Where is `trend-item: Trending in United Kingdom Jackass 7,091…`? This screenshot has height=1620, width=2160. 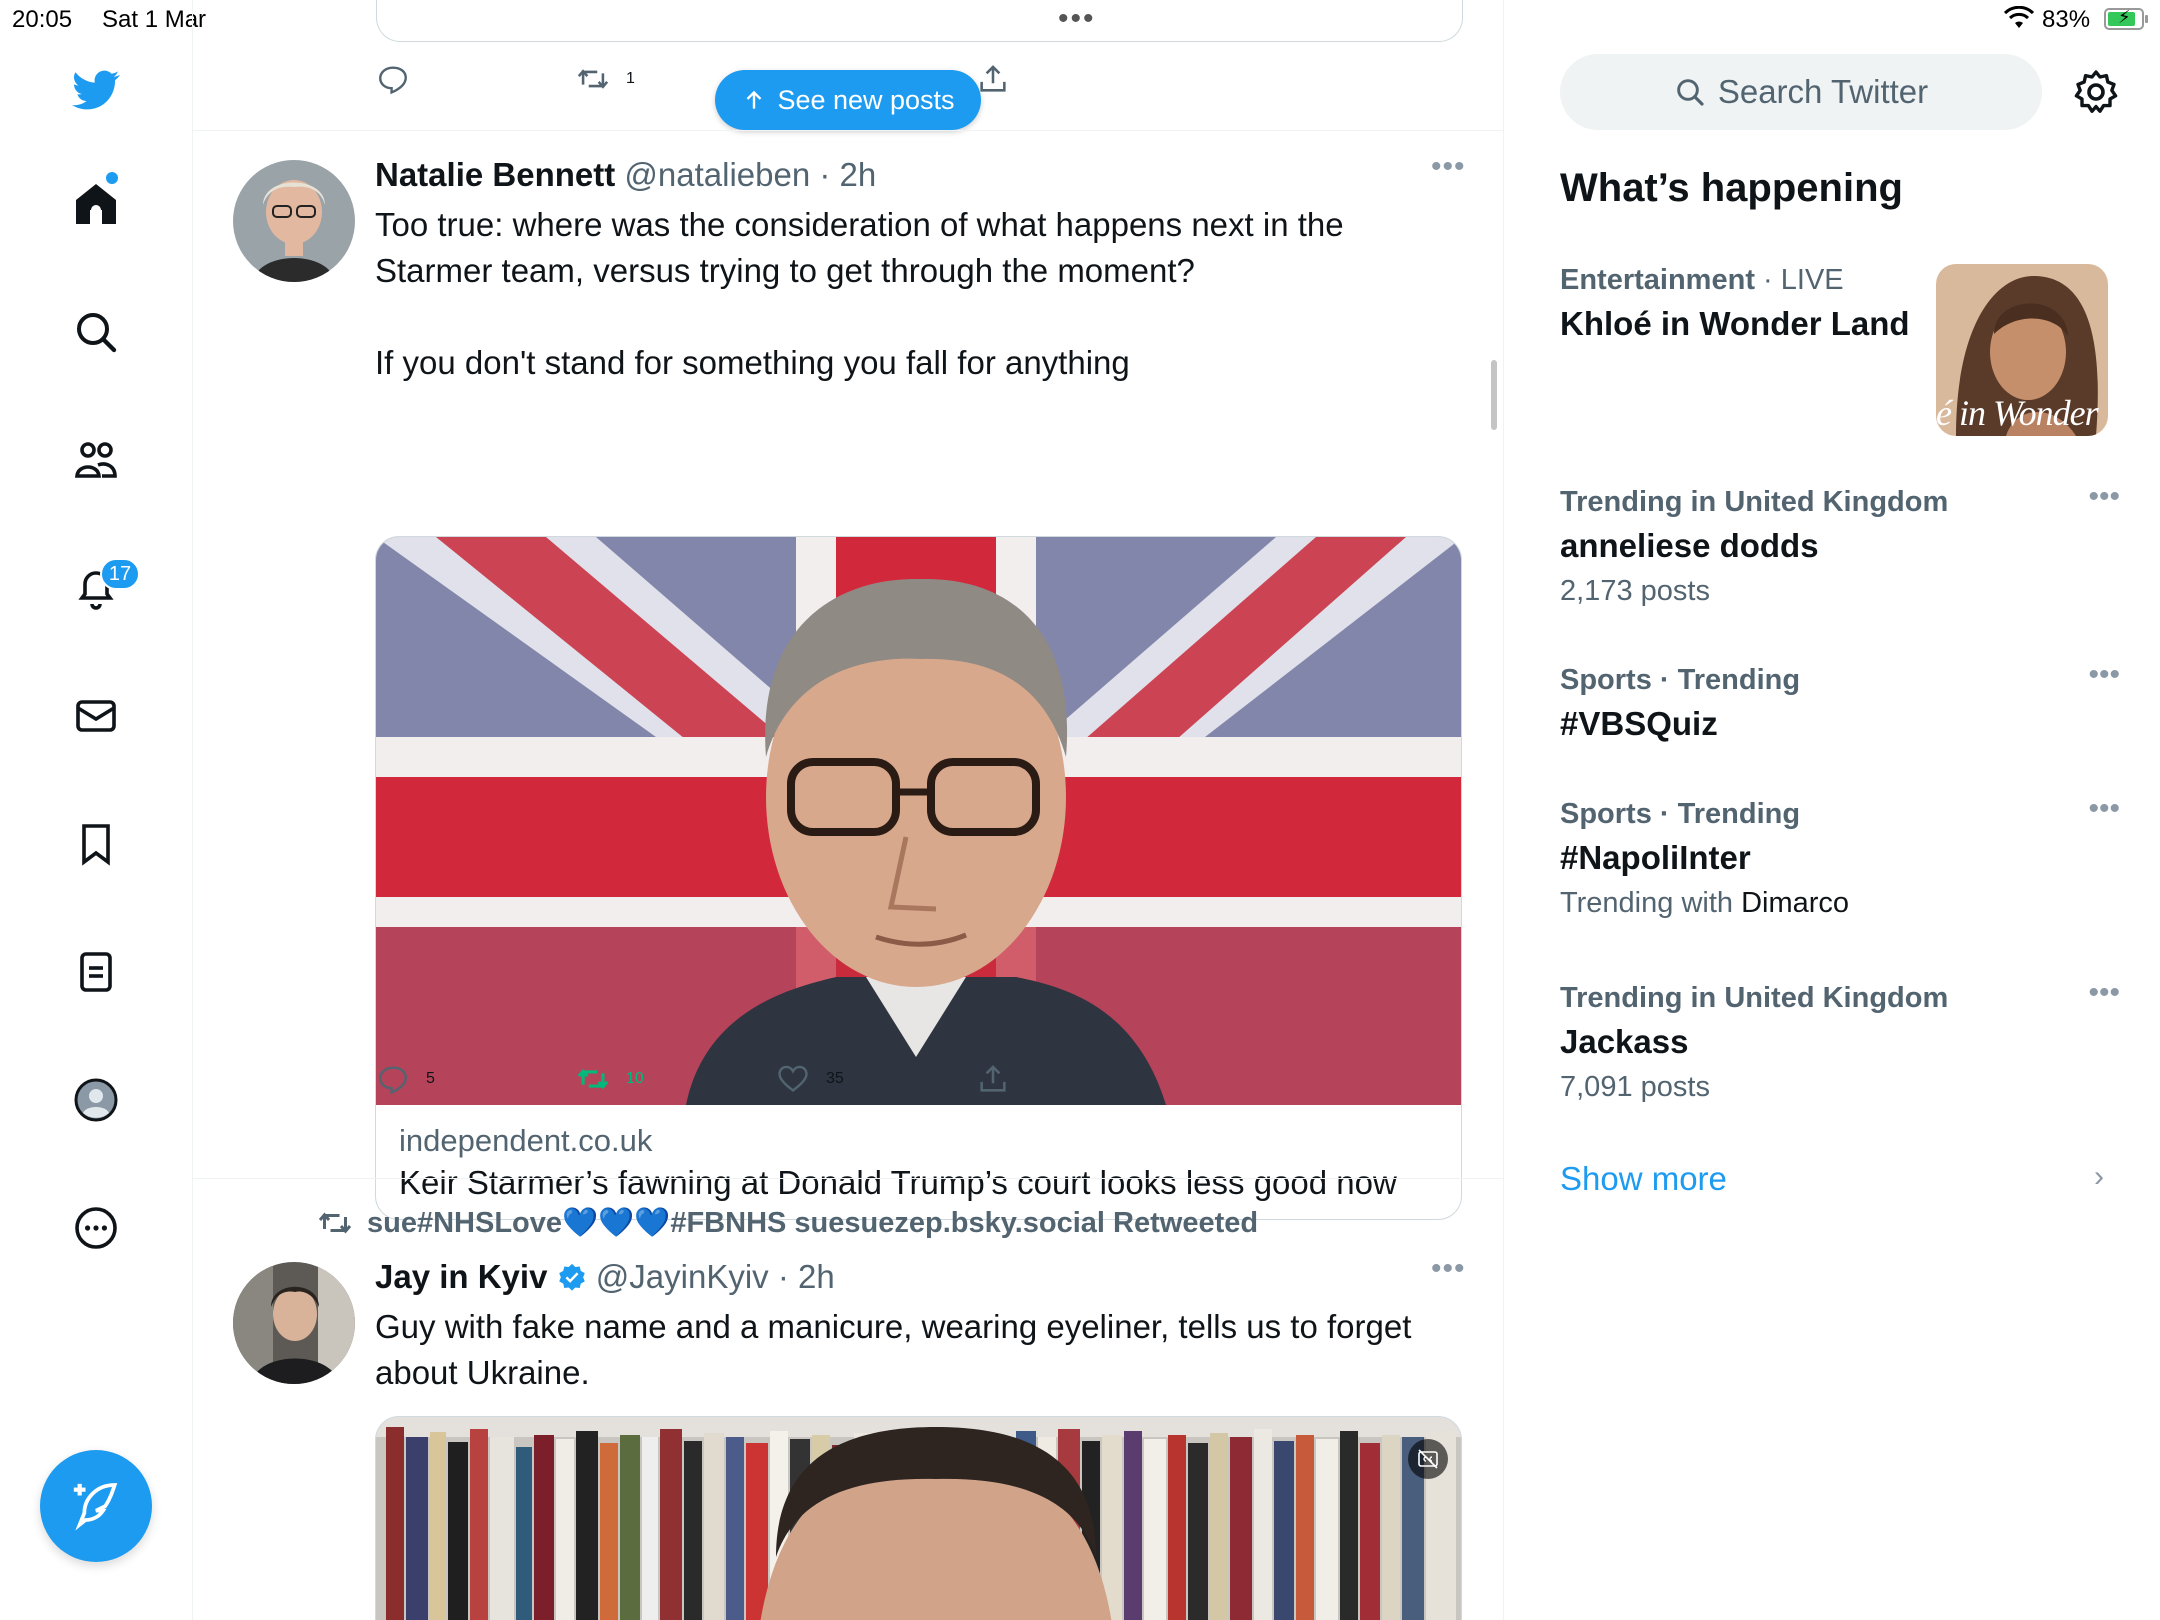 trend-item: Trending in United Kingdom Jackass 7,091… is located at coordinates (1840, 1040).